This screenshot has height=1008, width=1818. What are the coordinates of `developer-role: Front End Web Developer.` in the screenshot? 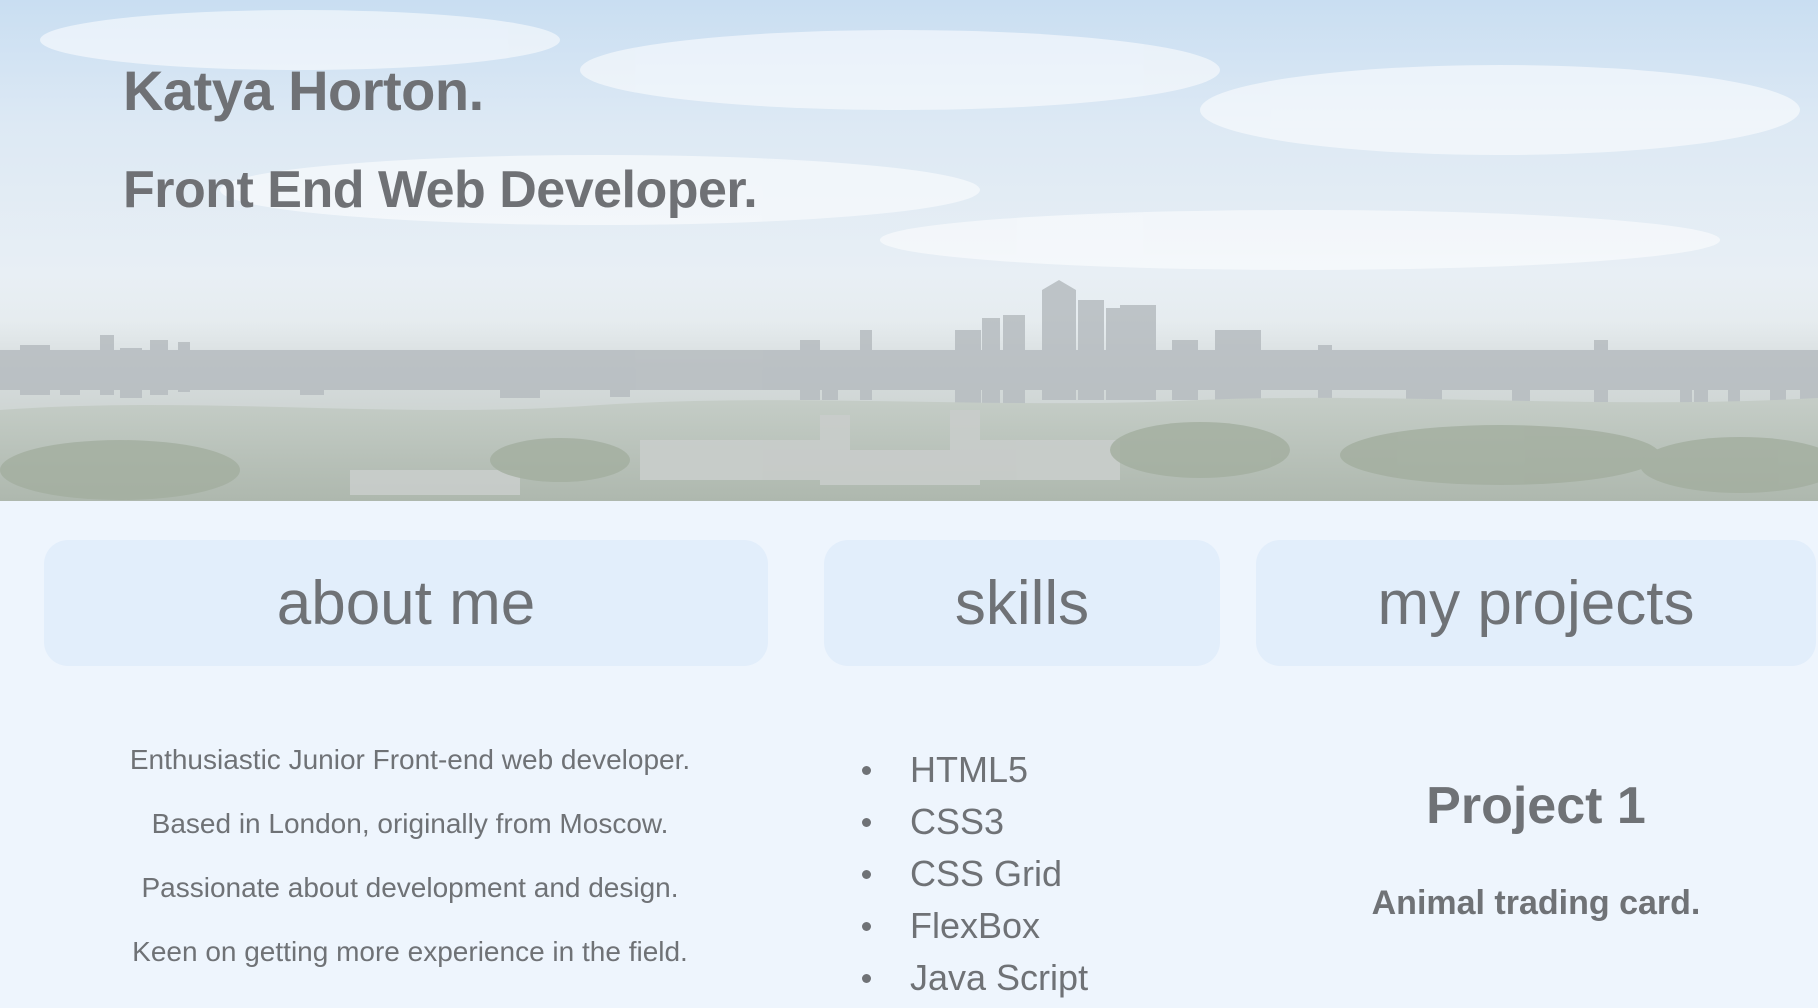 It's located at (440, 190).